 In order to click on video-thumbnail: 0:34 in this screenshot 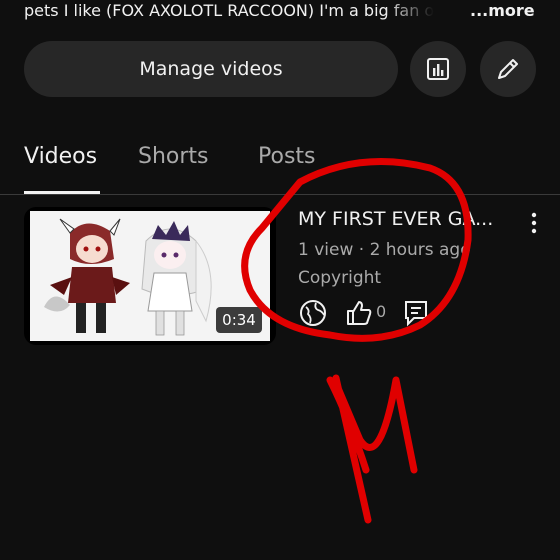, I will do `click(150, 276)`.